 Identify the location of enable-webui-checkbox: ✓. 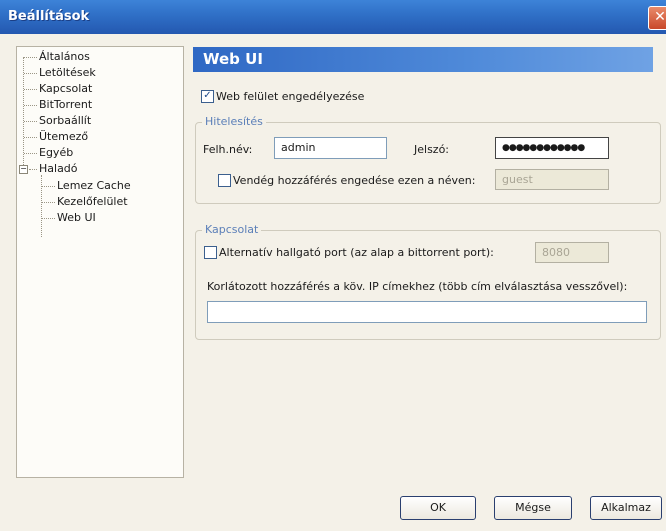
(207, 96).